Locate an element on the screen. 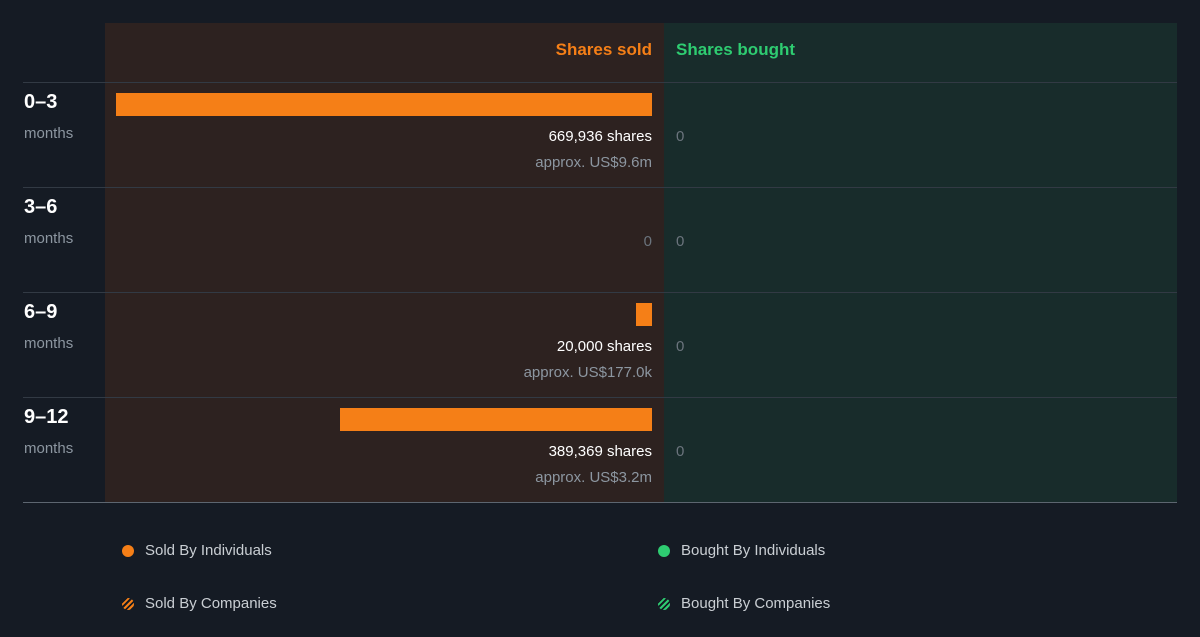 The image size is (1200, 637). legend-item: Bought By Companies is located at coordinates (744, 603).